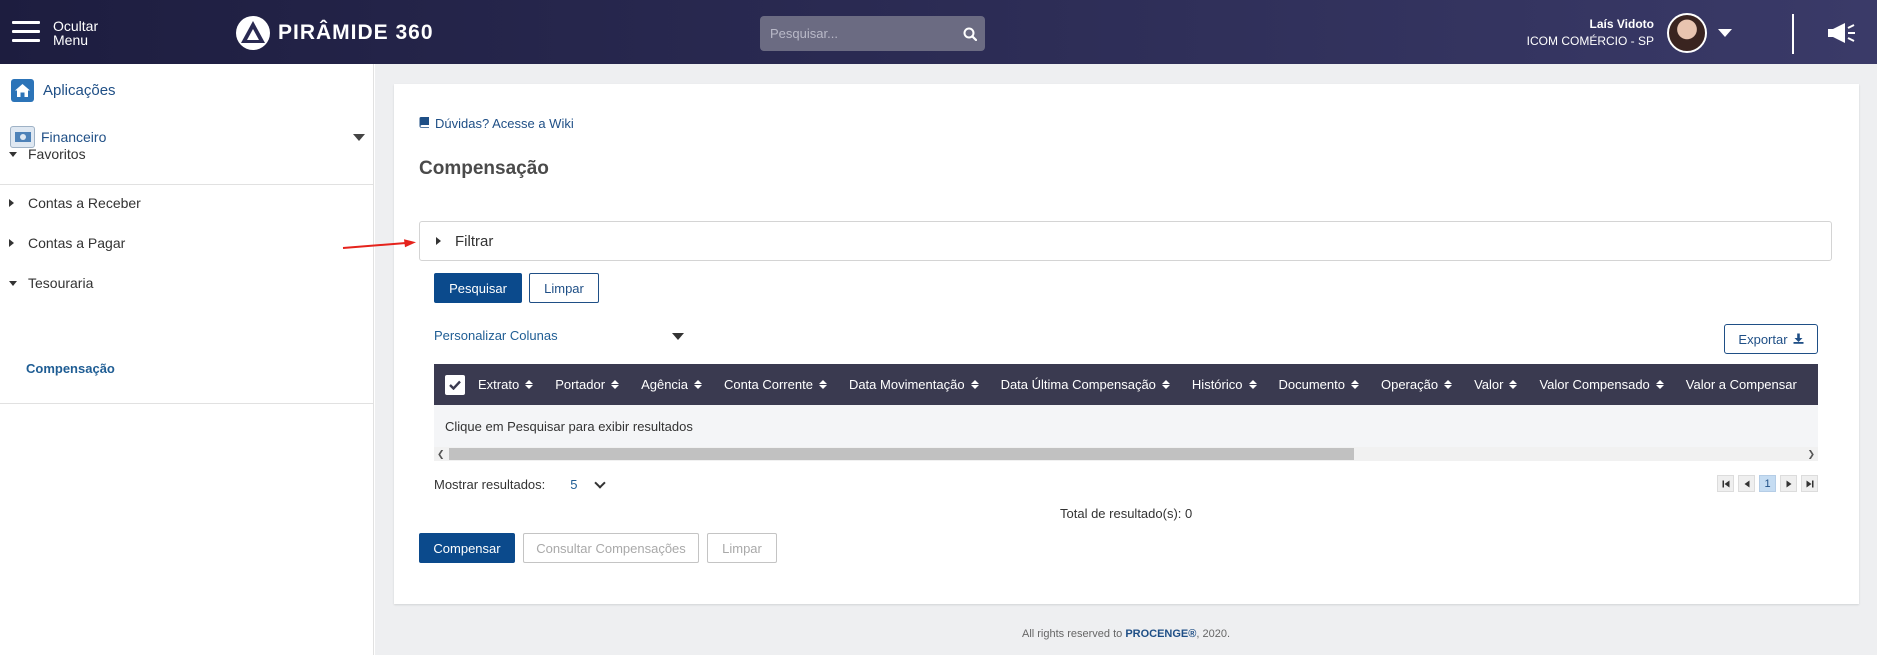 This screenshot has width=1877, height=655. What do you see at coordinates (1224, 384) in the screenshot?
I see `column-header-historico: Histórico` at bounding box center [1224, 384].